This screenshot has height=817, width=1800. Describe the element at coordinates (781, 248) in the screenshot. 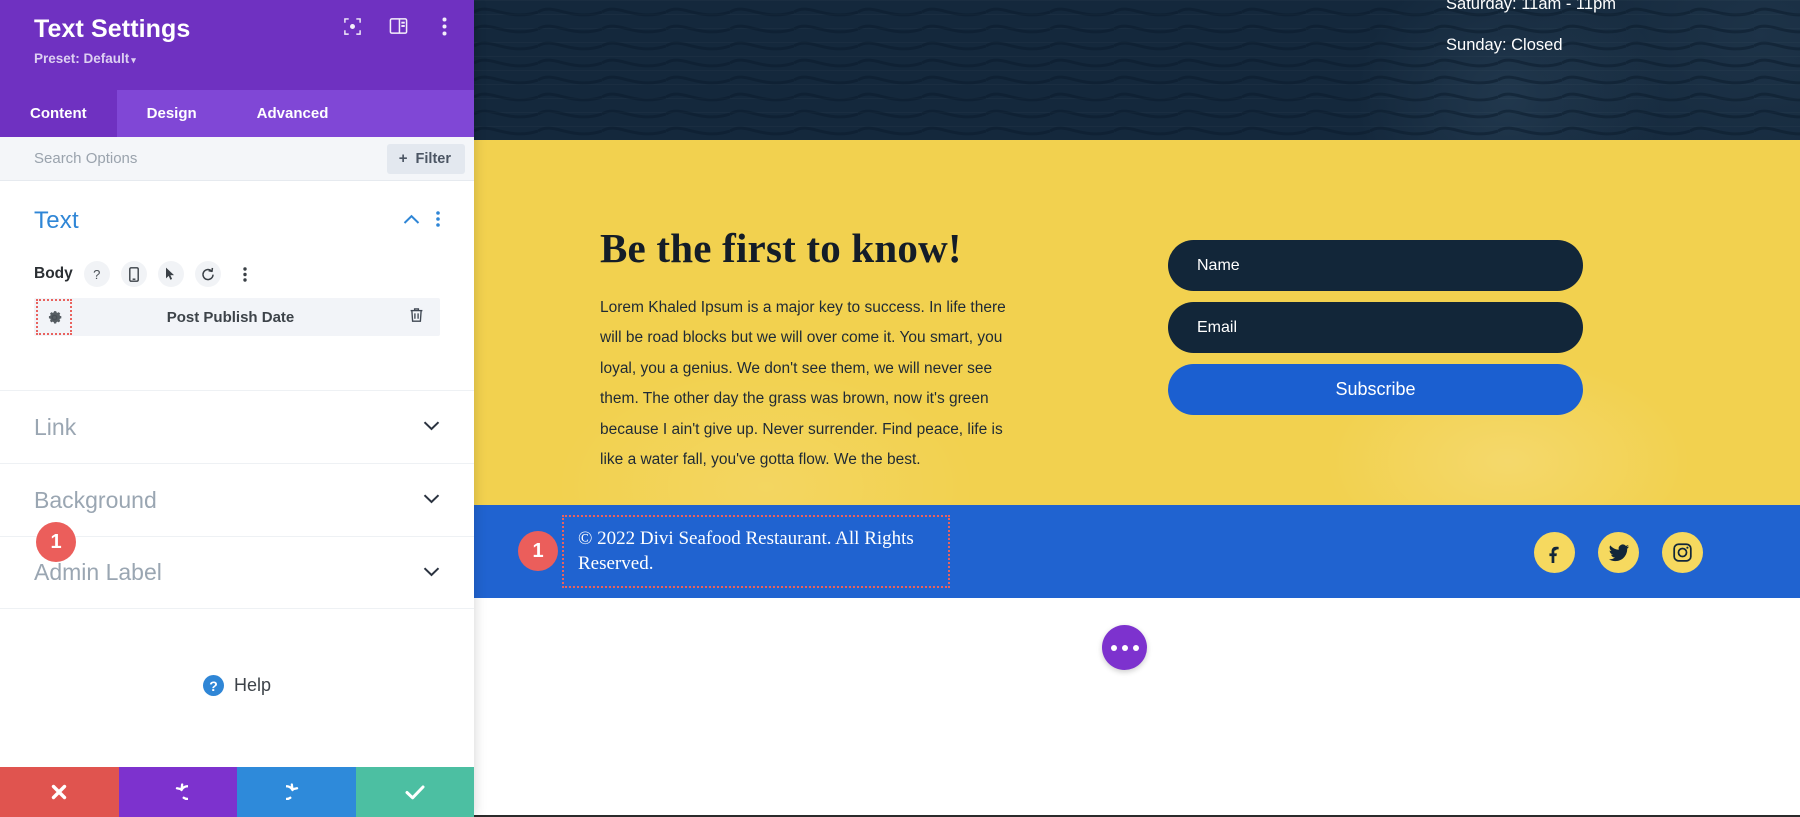

I see `newsletter-heading: Be the first to know!` at that location.